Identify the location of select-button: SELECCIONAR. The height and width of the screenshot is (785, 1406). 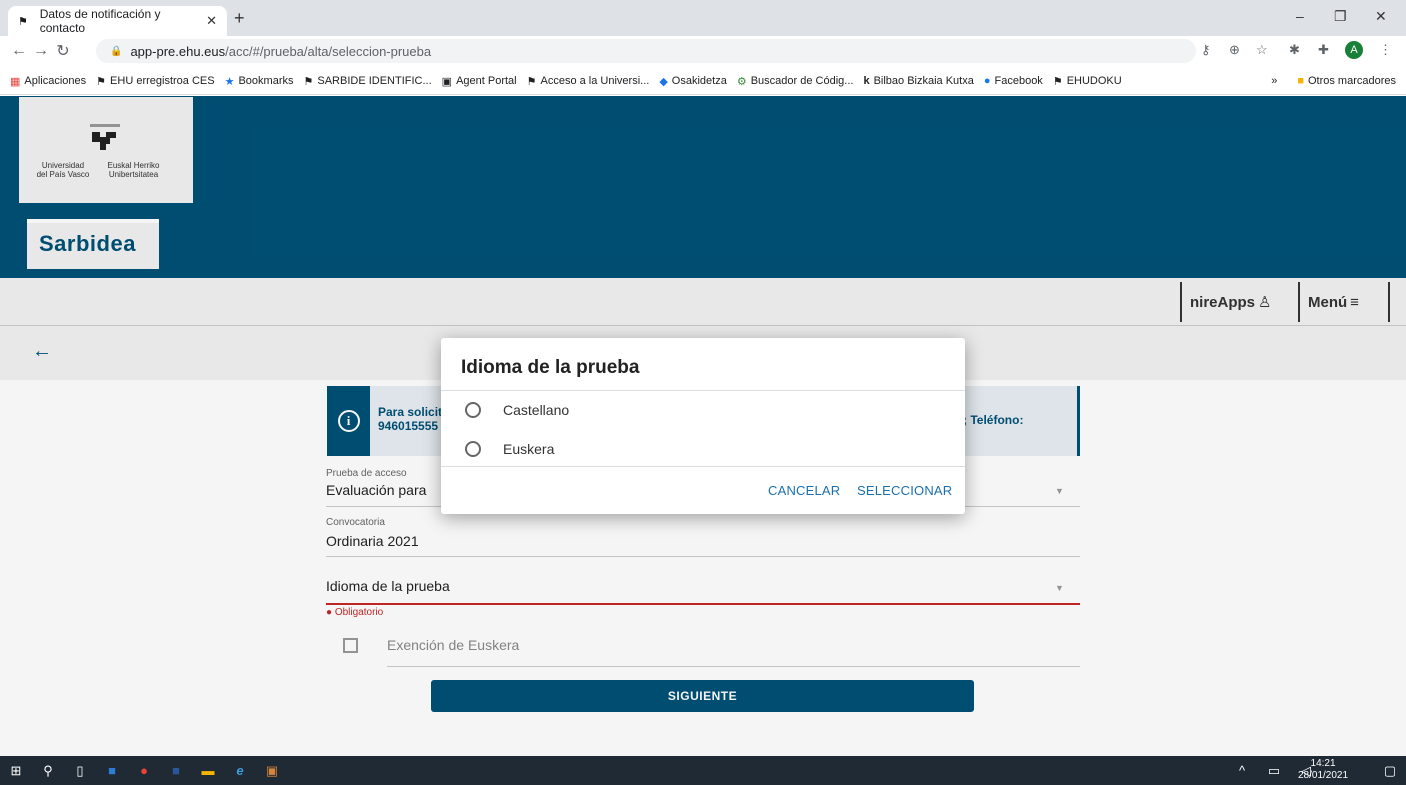
(904, 490).